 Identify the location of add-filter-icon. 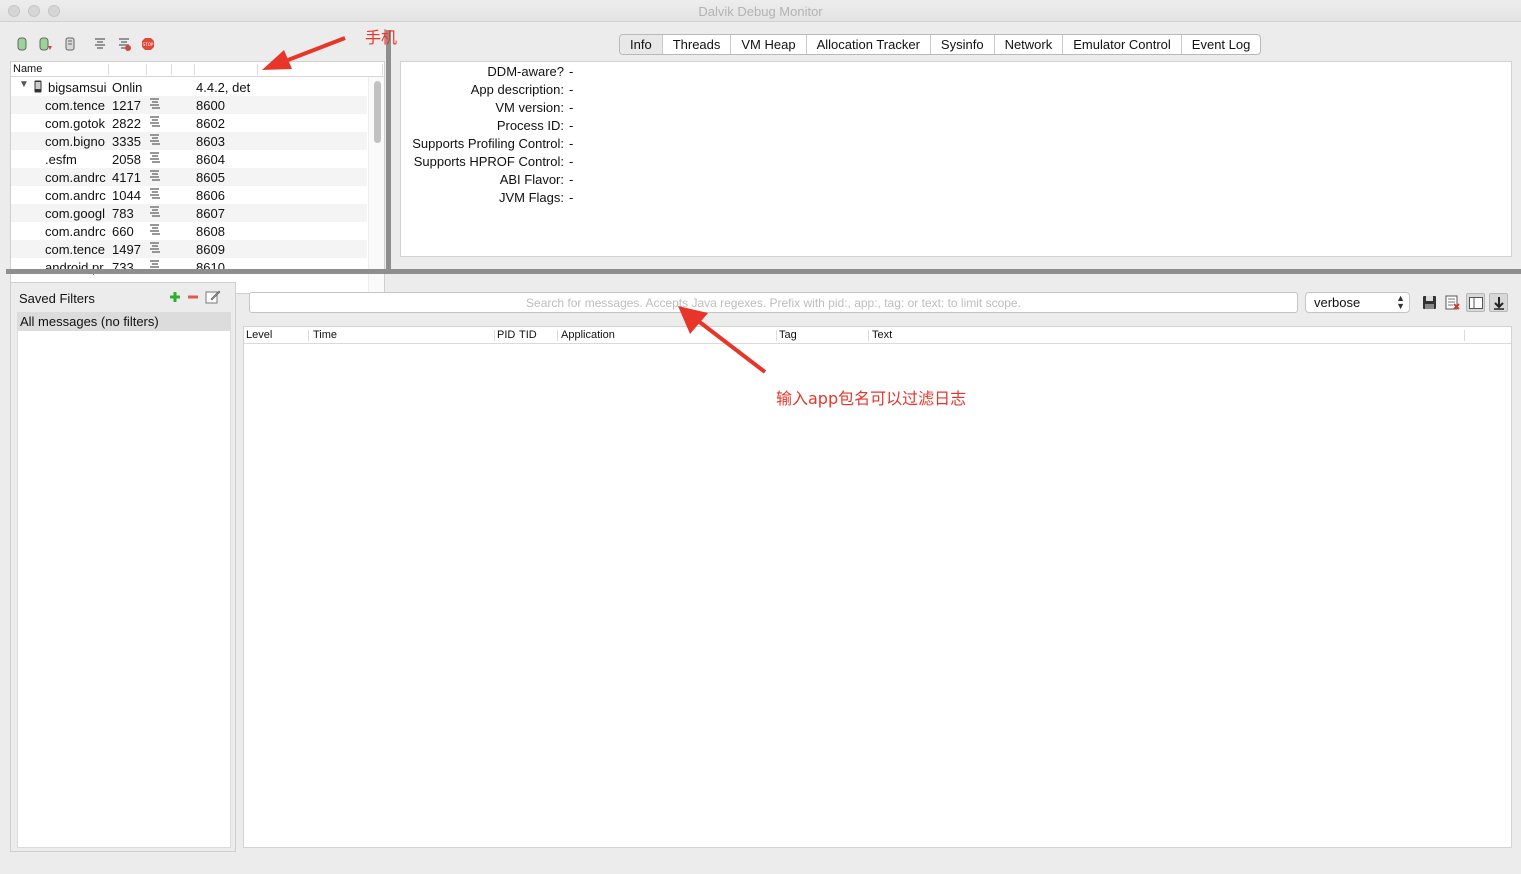
(175, 298).